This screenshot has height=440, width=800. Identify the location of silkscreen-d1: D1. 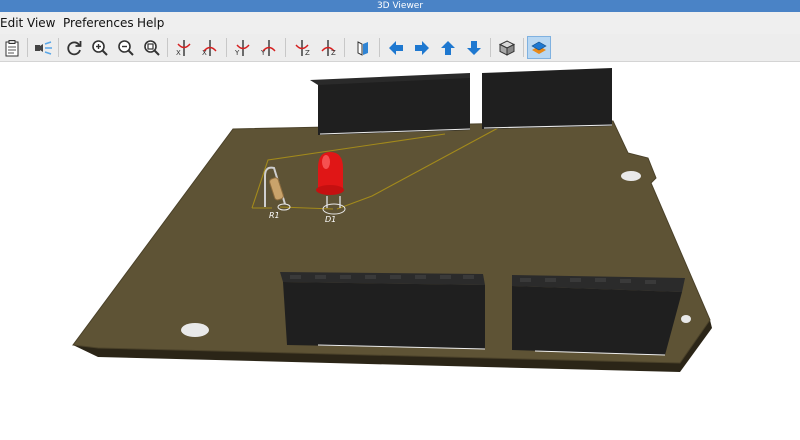
(330, 219).